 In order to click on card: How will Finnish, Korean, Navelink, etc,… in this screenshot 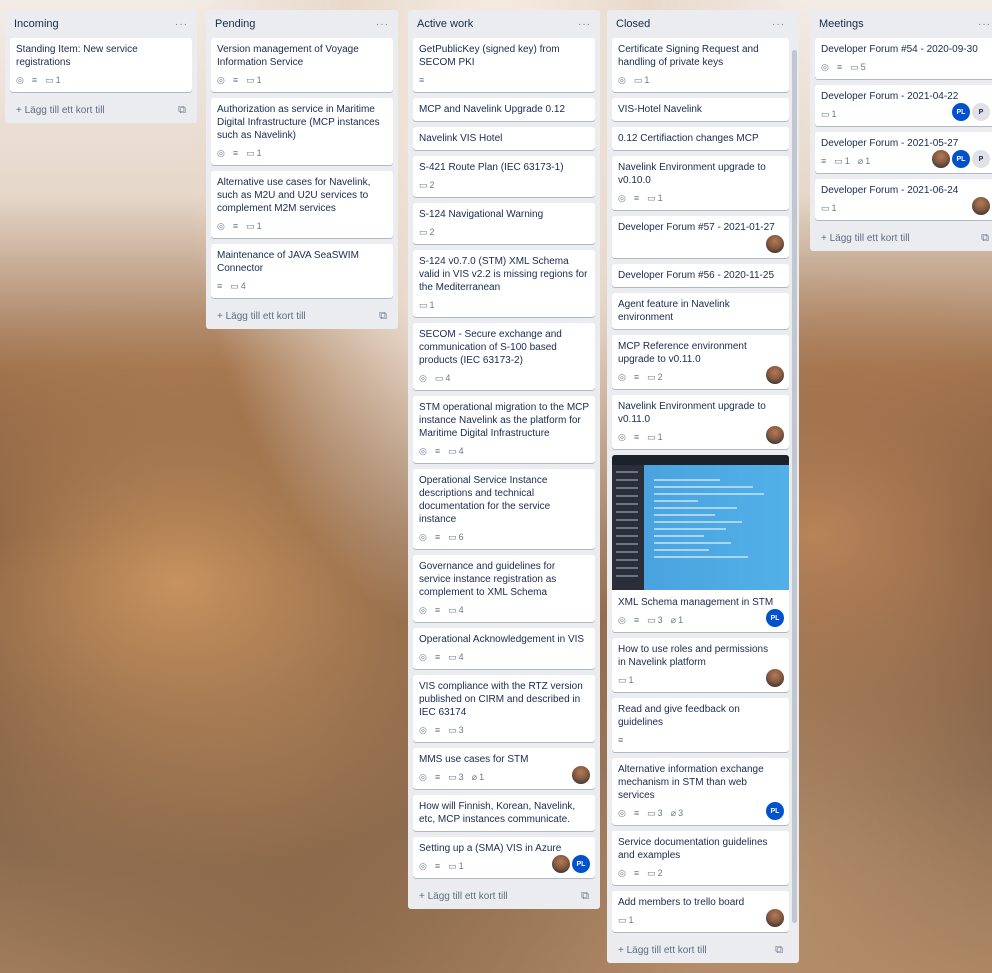, I will do `click(504, 813)`.